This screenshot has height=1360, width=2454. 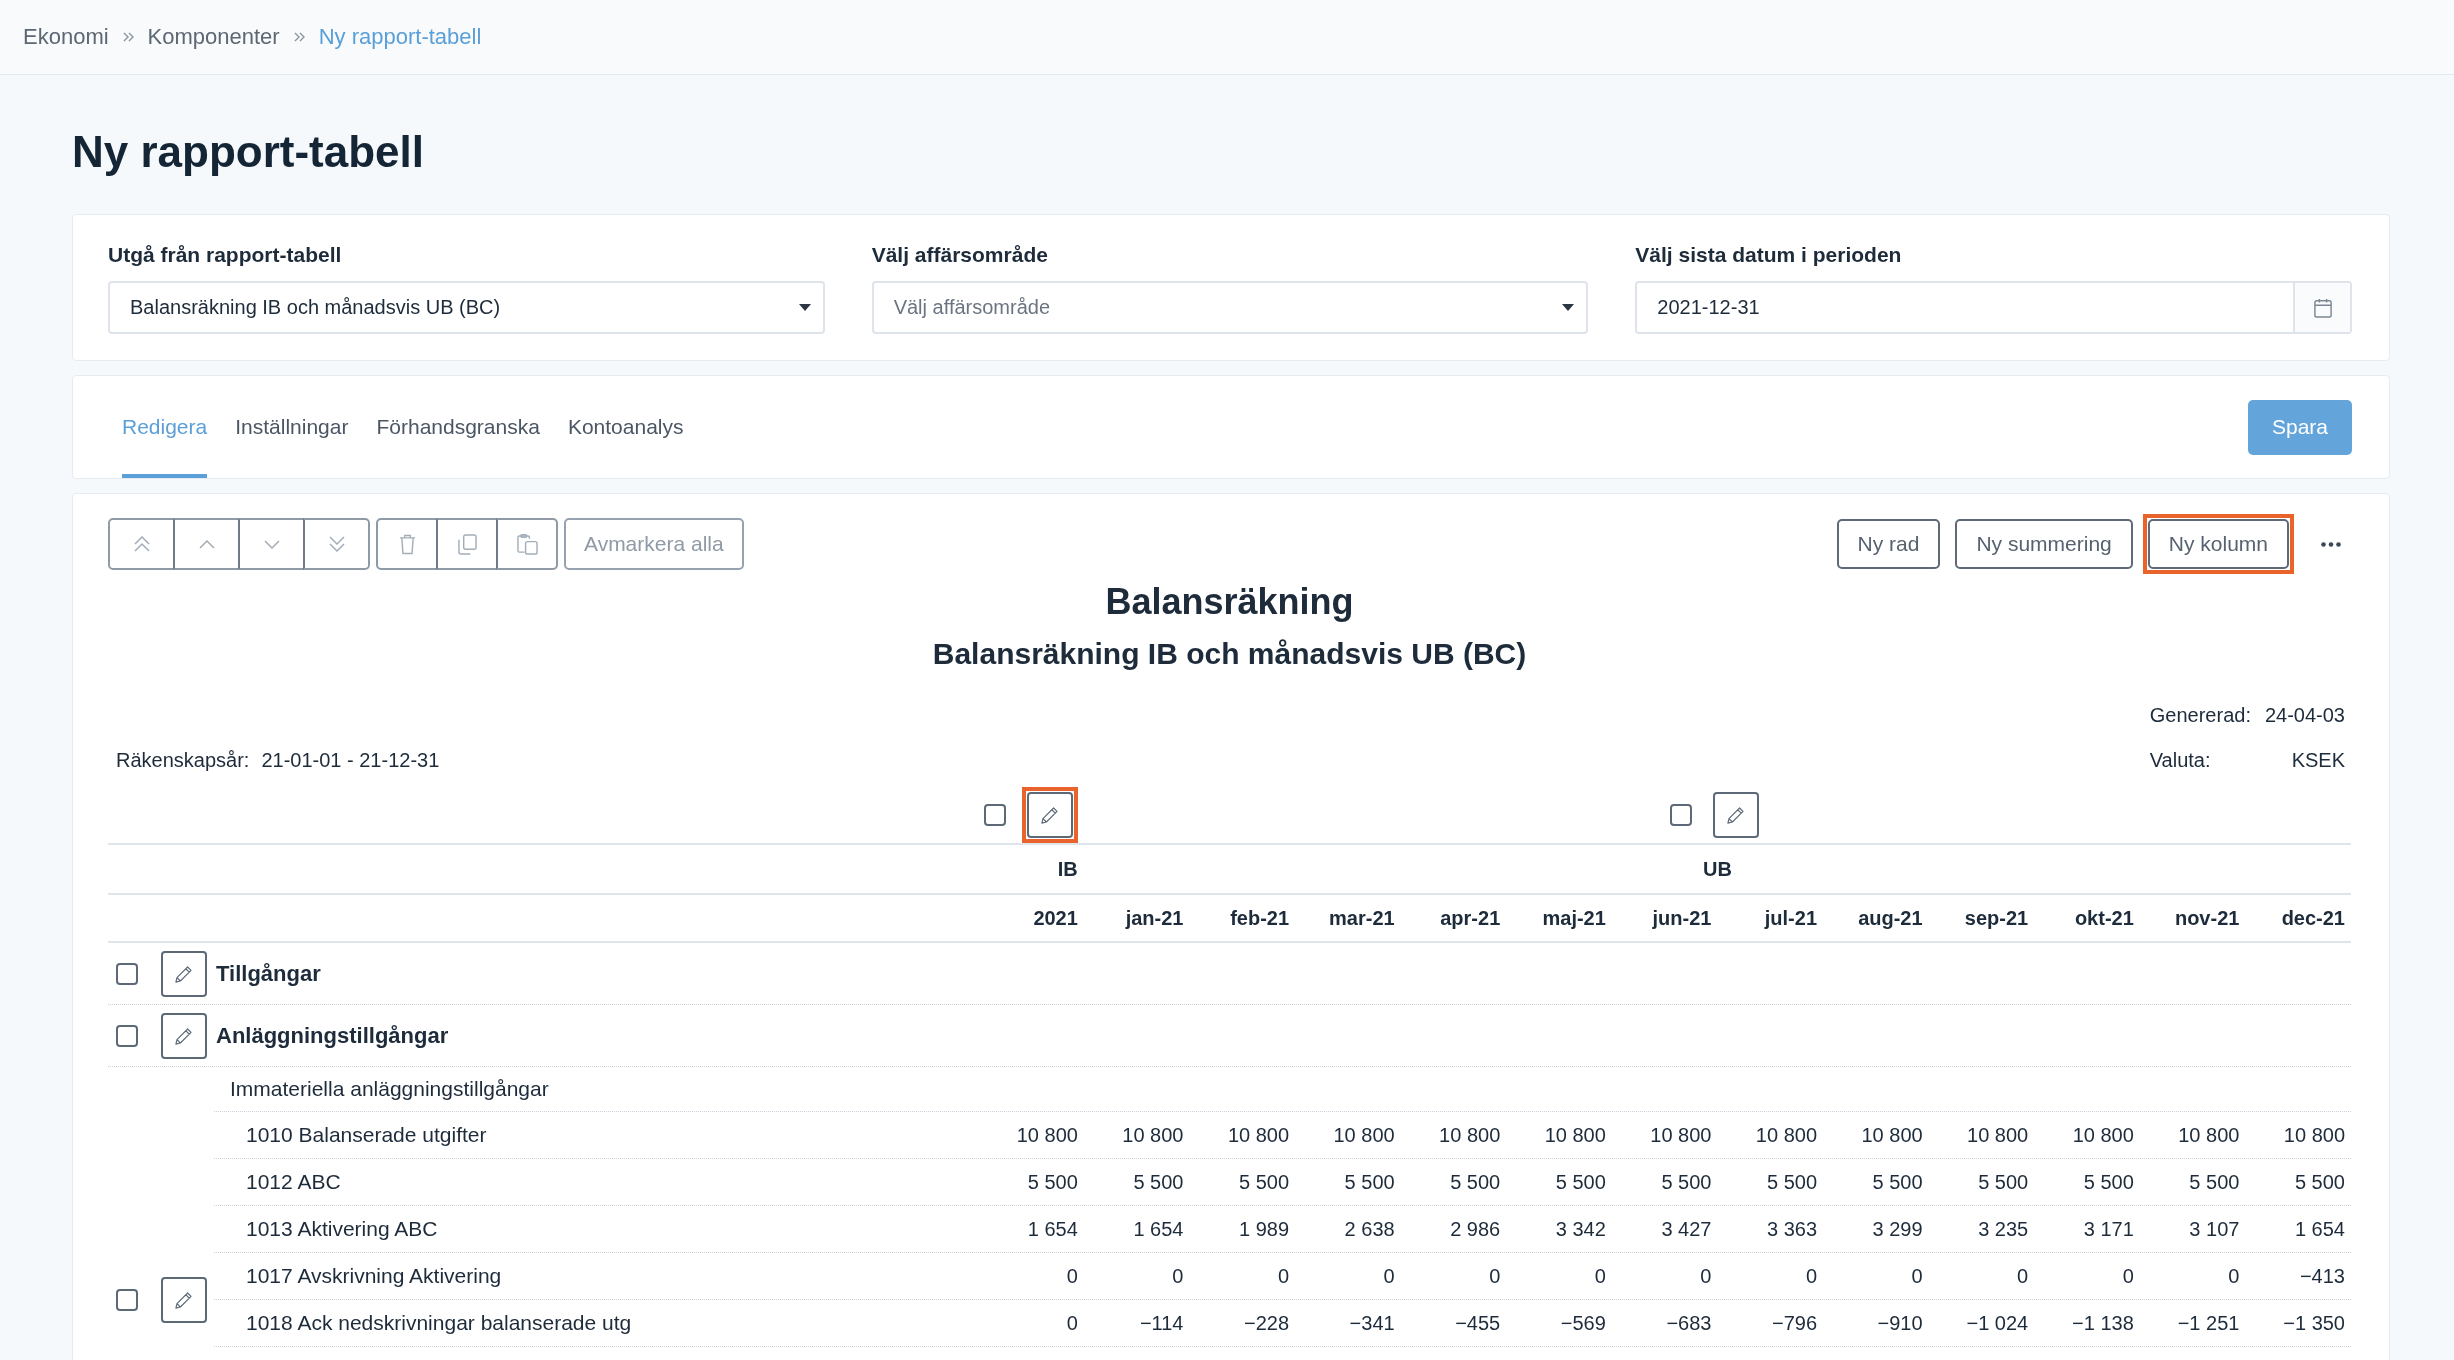 I want to click on date-field: 2021-12-31, so click(x=1993, y=307).